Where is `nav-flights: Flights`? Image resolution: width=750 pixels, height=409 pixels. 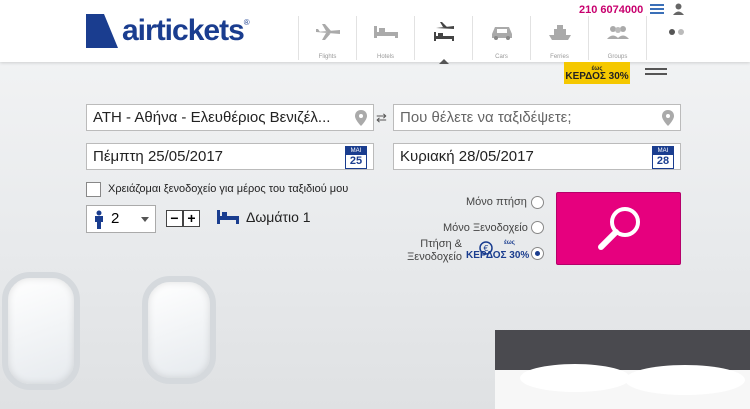
nav-flights: Flights is located at coordinates (327, 38).